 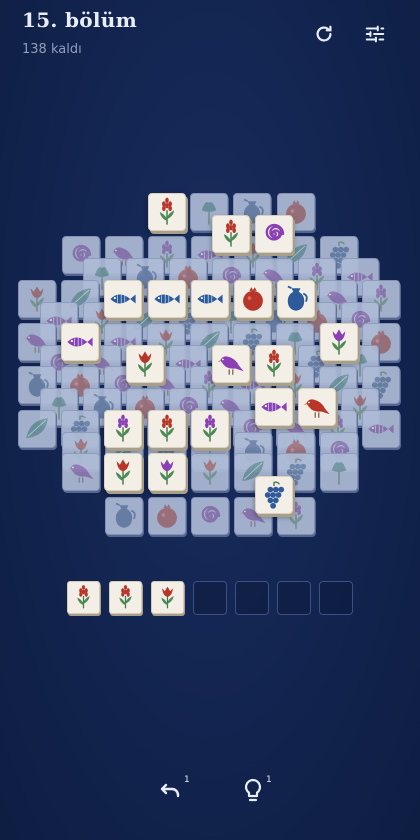 I want to click on hint-count: 1, so click(x=269, y=780).